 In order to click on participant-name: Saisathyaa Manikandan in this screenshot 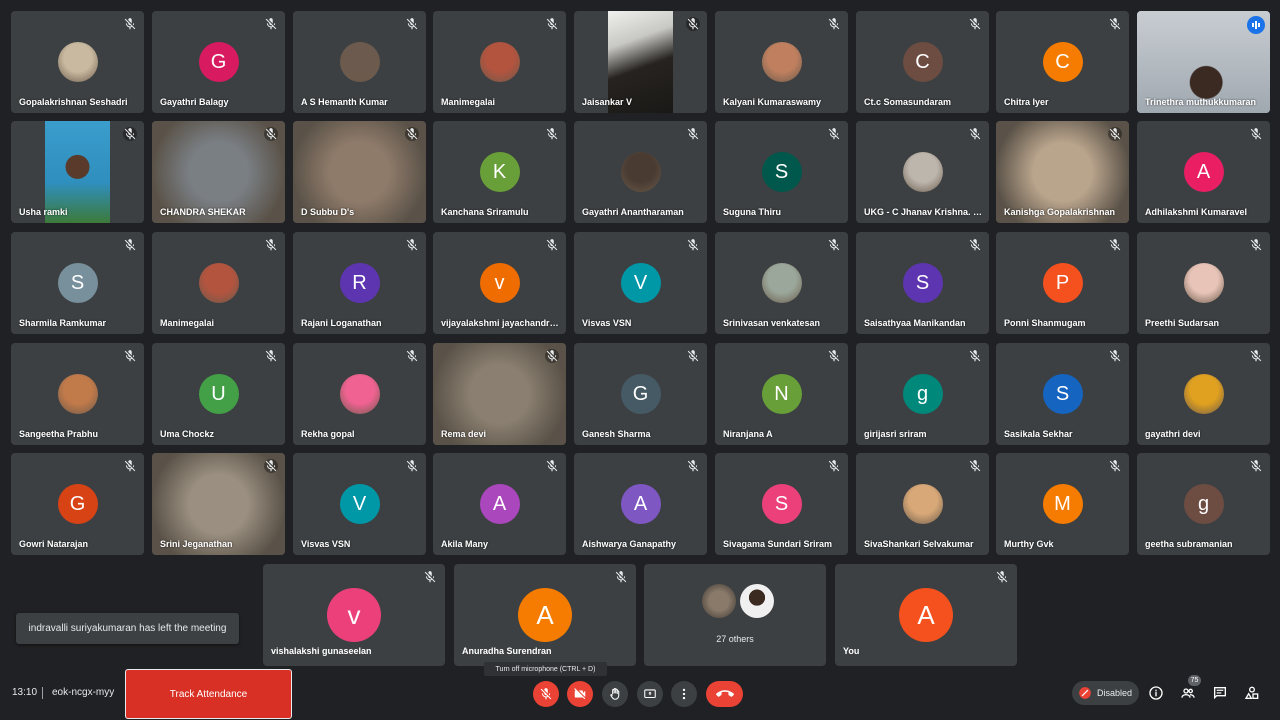, I will do `click(915, 323)`.